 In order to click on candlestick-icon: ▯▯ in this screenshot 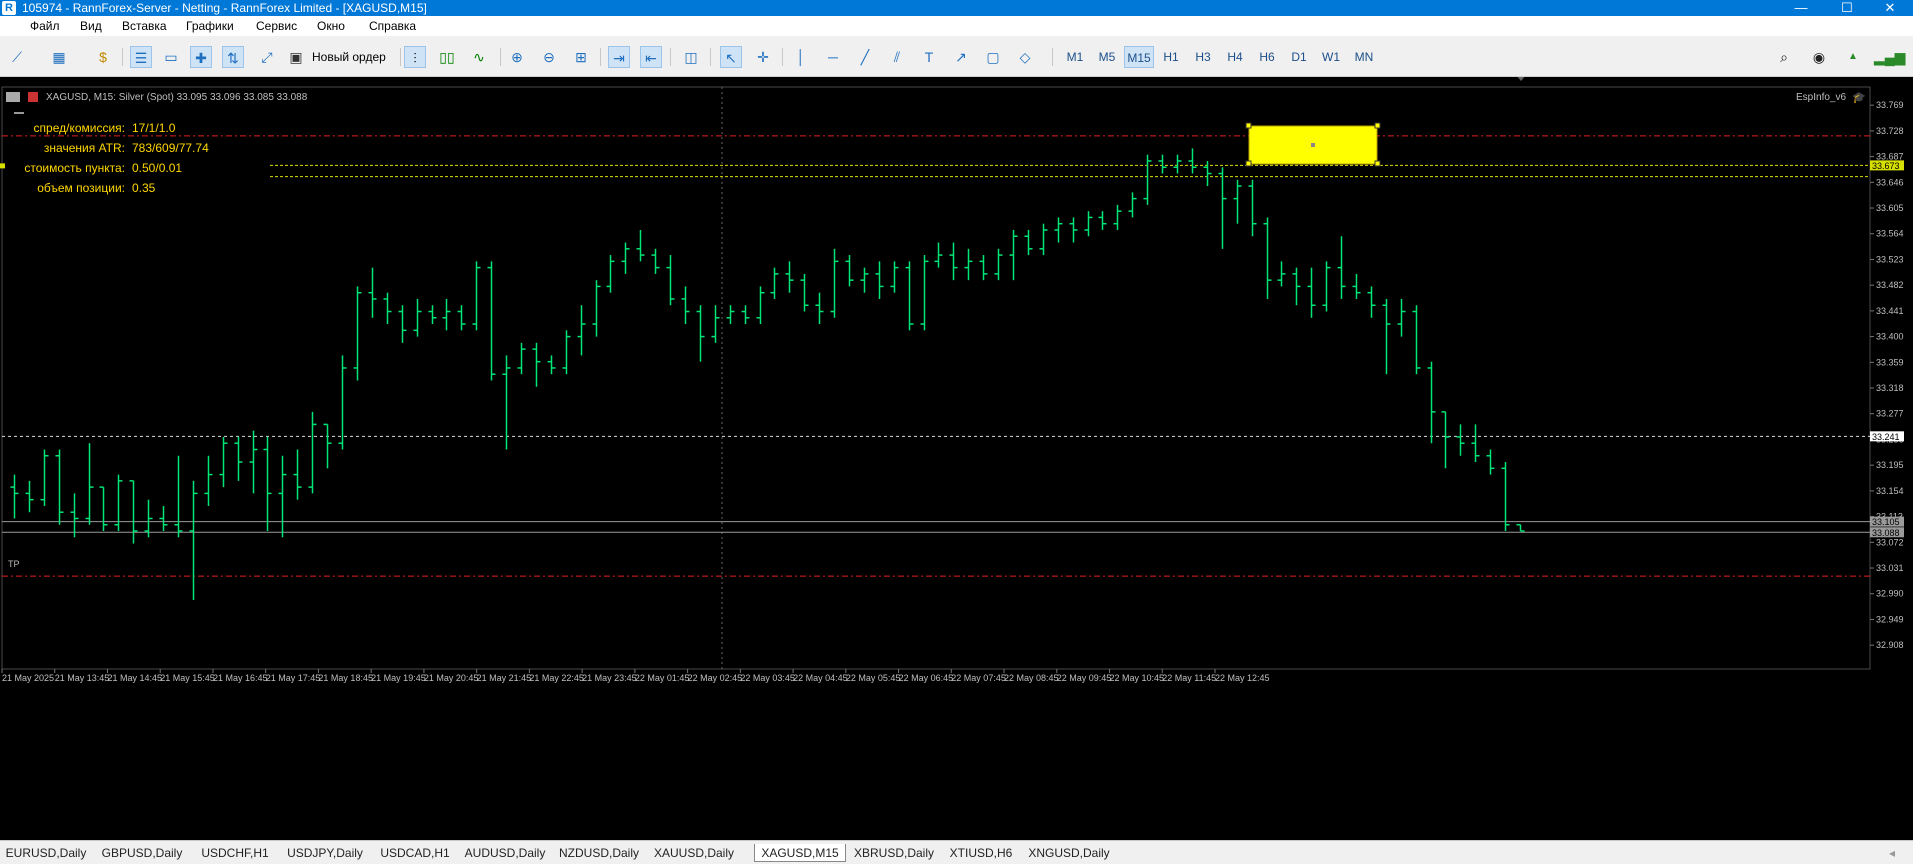, I will do `click(447, 57)`.